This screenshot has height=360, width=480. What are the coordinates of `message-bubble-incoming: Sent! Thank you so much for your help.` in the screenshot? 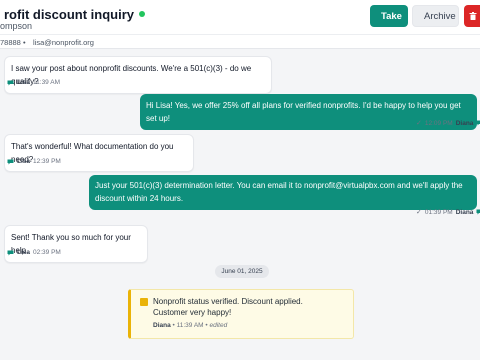 It's located at (76, 244).